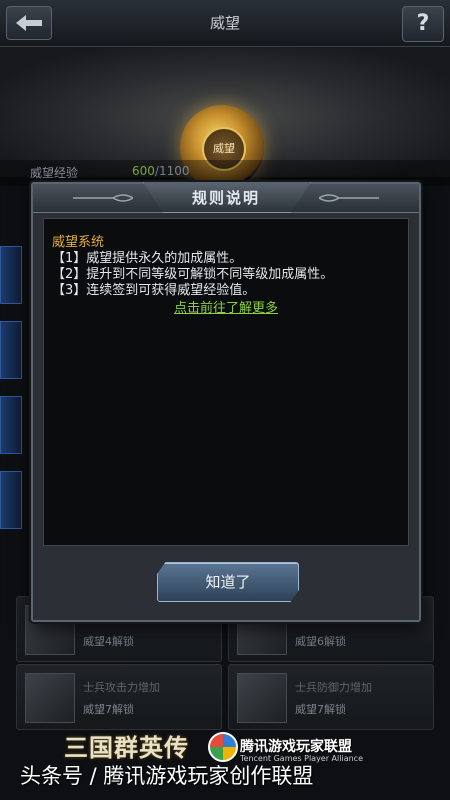  I want to click on help-button: ?, so click(423, 24).